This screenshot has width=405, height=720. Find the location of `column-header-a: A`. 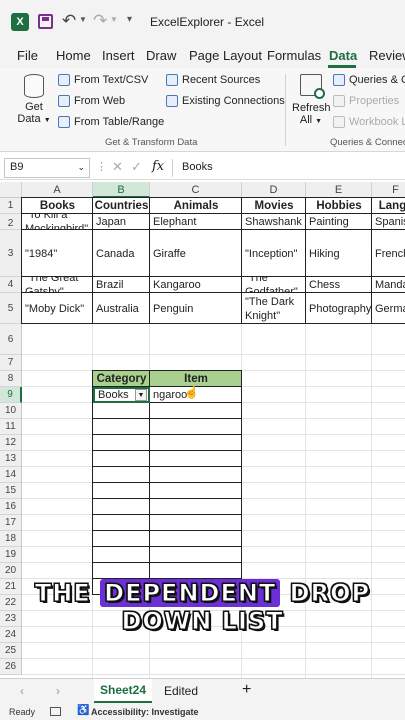

column-header-a: A is located at coordinates (57, 190).